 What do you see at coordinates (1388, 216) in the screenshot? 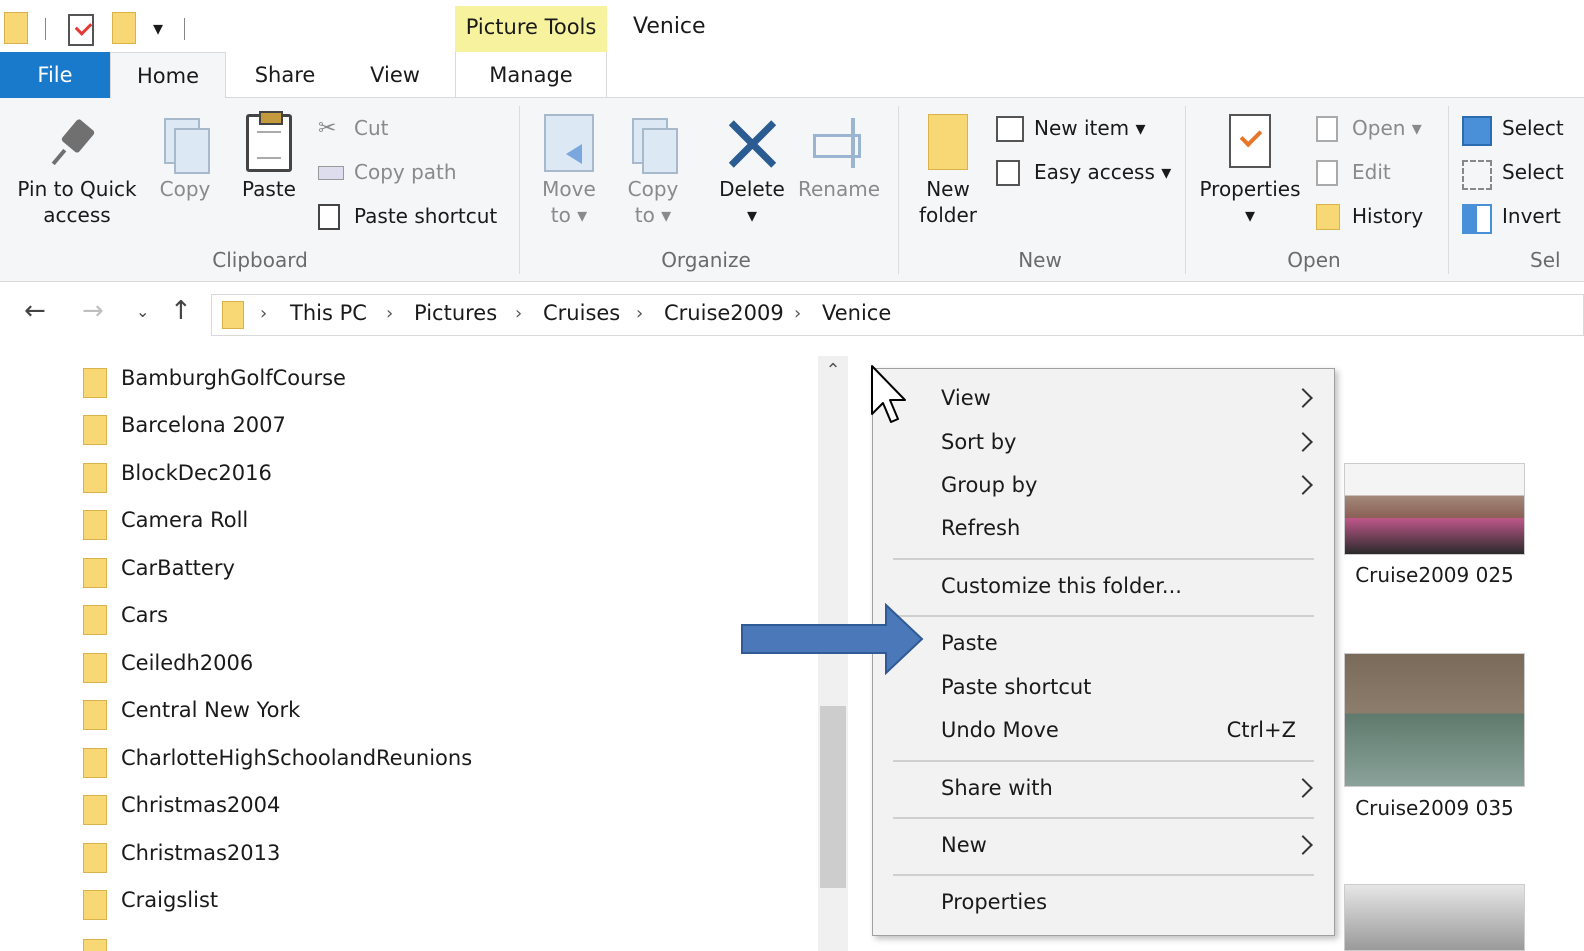
I see `history-label: History` at bounding box center [1388, 216].